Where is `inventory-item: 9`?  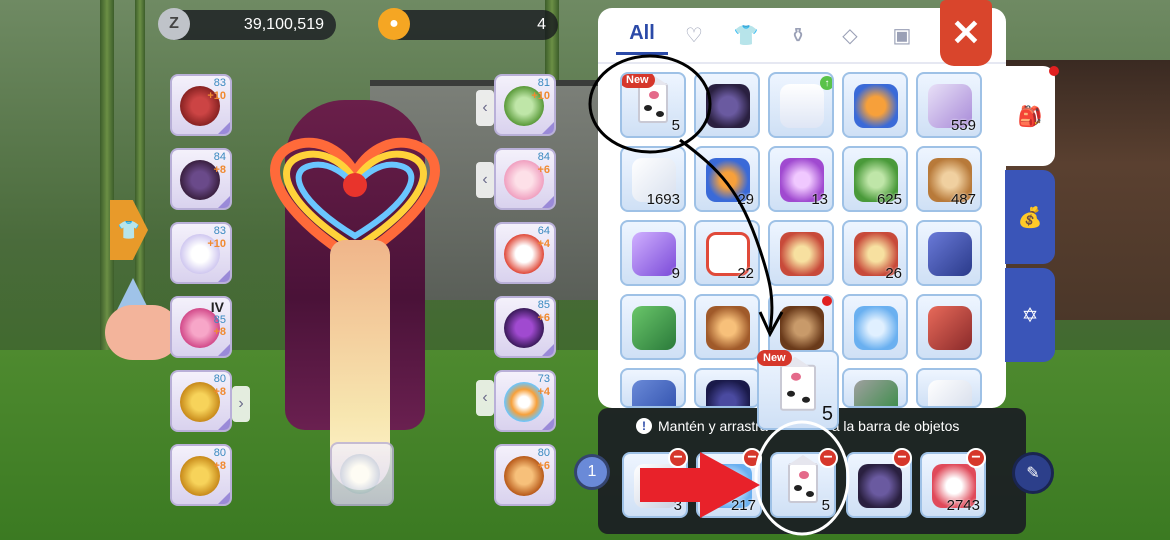 inventory-item: 9 is located at coordinates (653, 253).